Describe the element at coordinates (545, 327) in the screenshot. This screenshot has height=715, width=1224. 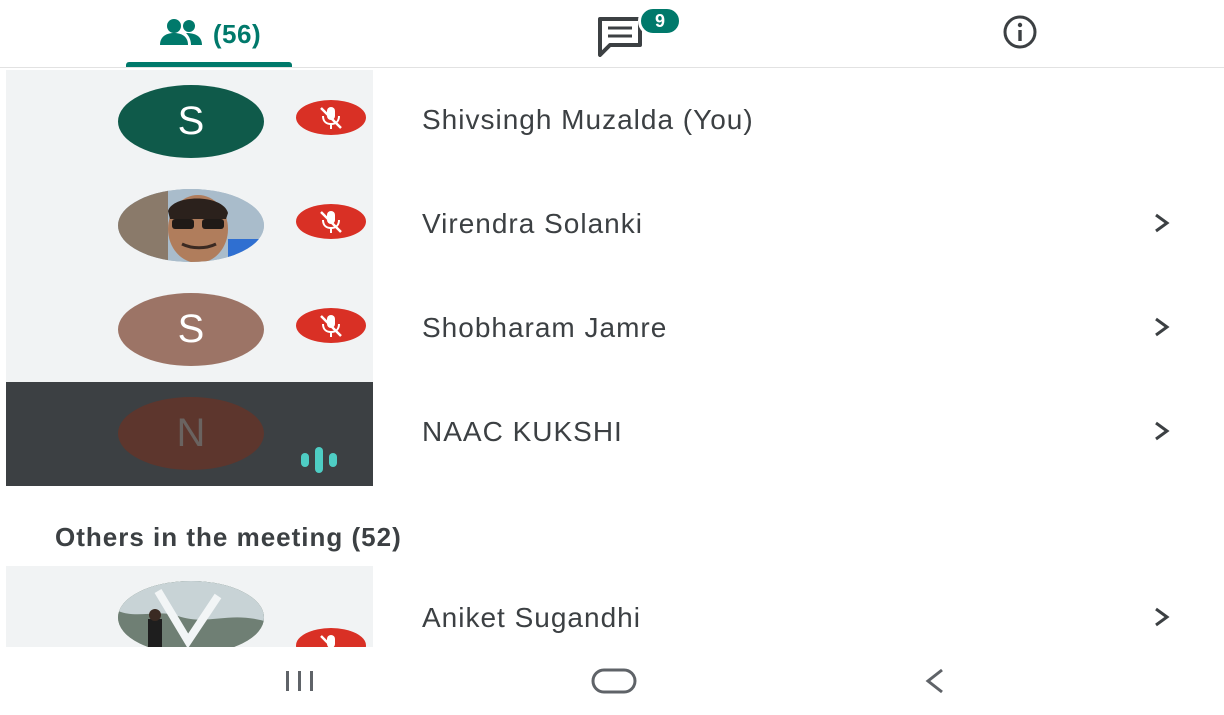
I see `participant-name: Shobharam Jamre` at that location.